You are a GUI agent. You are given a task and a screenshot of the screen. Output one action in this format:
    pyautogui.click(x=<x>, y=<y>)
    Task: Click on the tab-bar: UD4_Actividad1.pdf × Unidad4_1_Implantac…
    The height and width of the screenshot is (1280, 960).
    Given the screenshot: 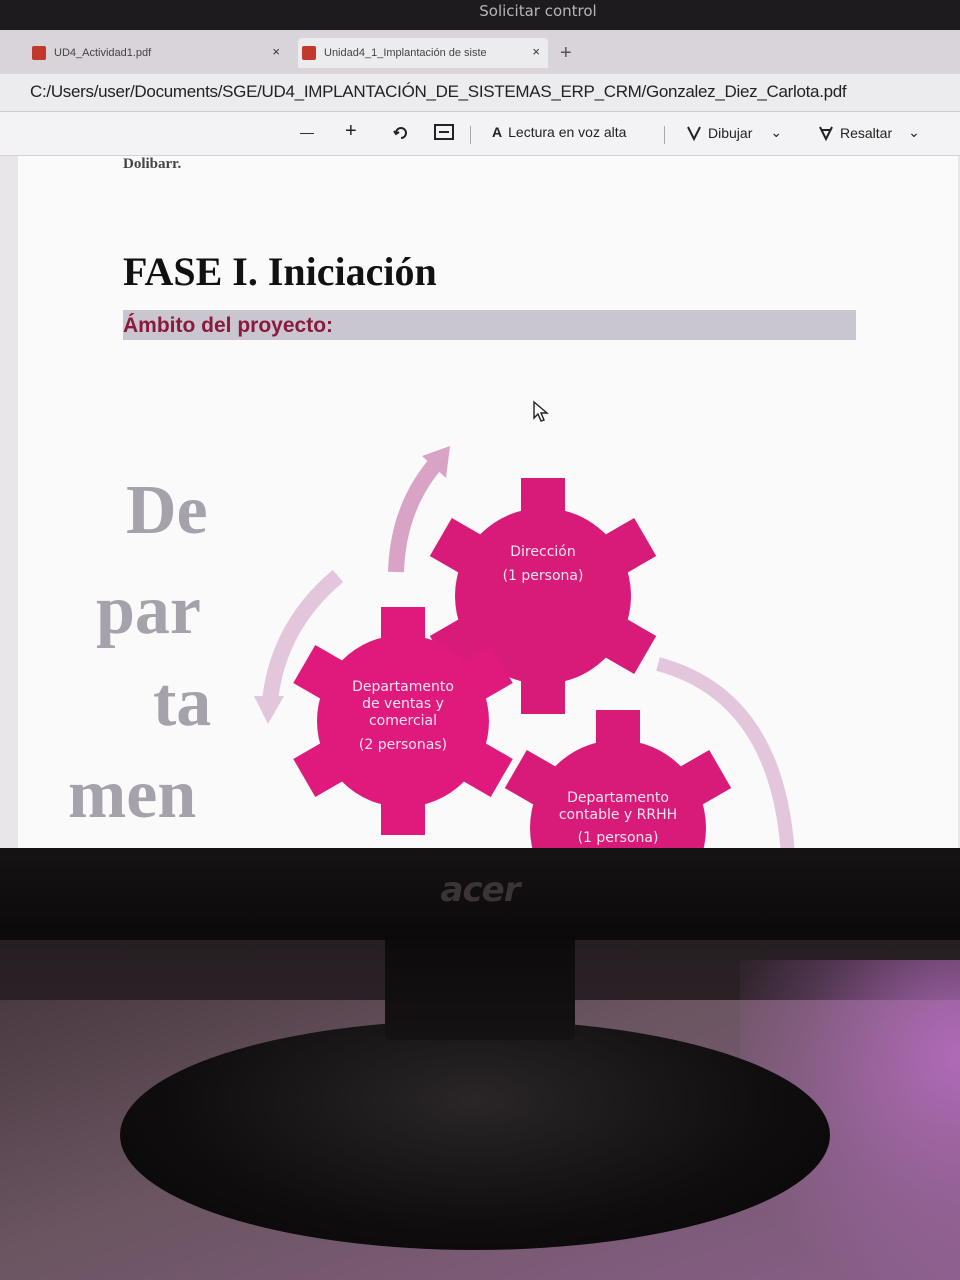 What is the action you would take?
    pyautogui.click(x=480, y=52)
    